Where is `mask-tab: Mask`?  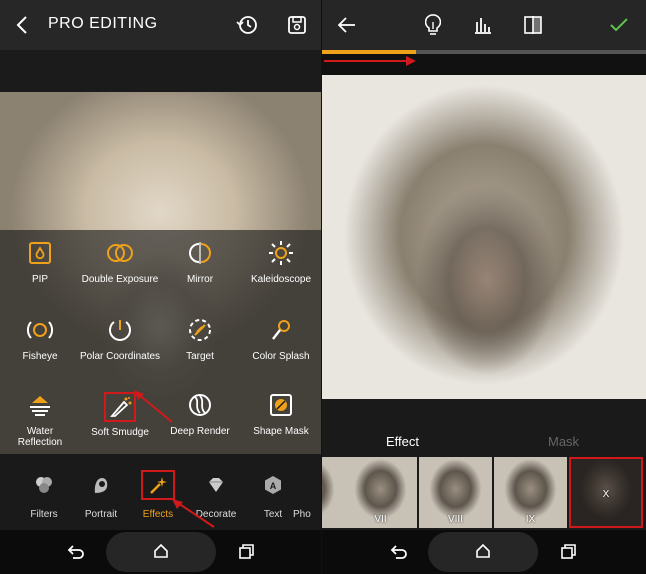 mask-tab: Mask is located at coordinates (563, 441).